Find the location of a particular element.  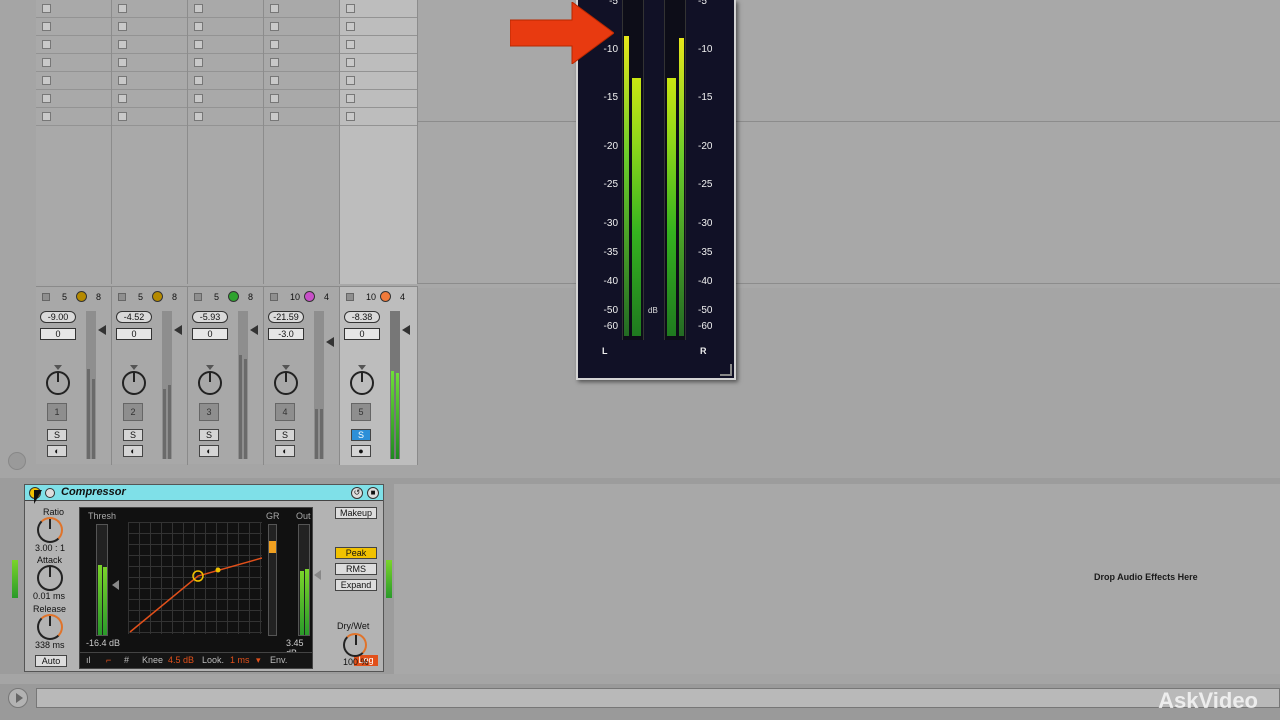

expand-button: Expand is located at coordinates (356, 585).